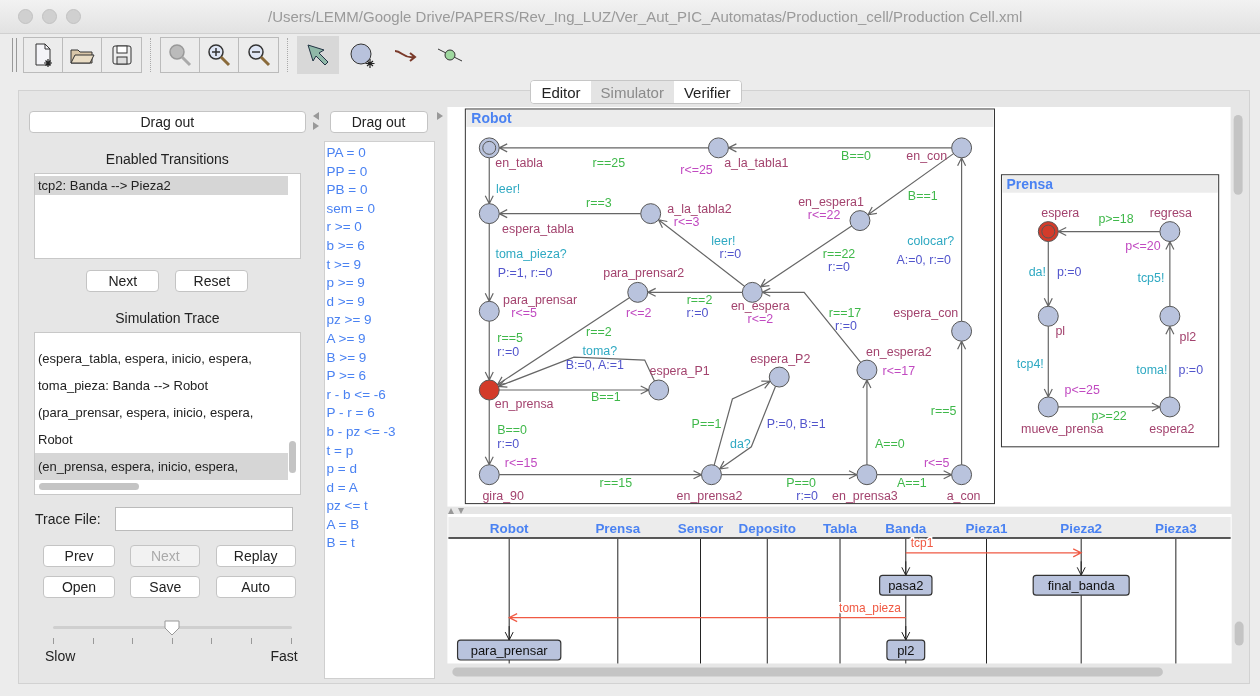 The height and width of the screenshot is (696, 1260). What do you see at coordinates (699, 300) in the screenshot?
I see `guard-label: r==2` at bounding box center [699, 300].